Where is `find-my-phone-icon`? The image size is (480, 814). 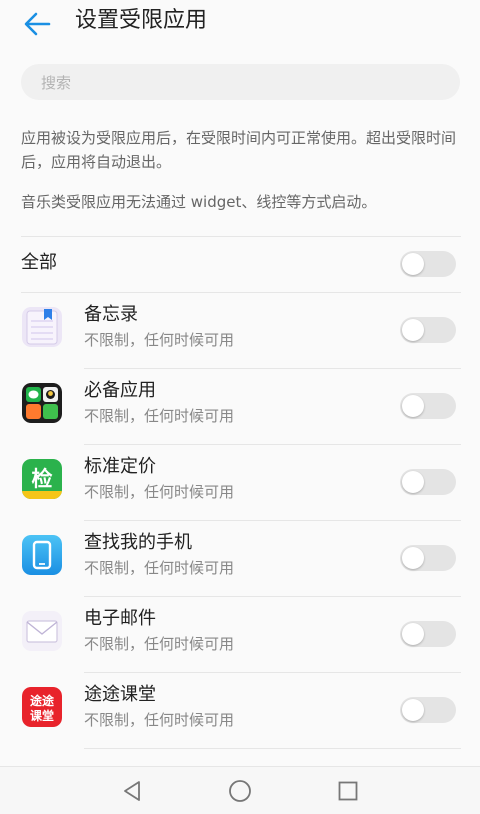
find-my-phone-icon is located at coordinates (42, 555).